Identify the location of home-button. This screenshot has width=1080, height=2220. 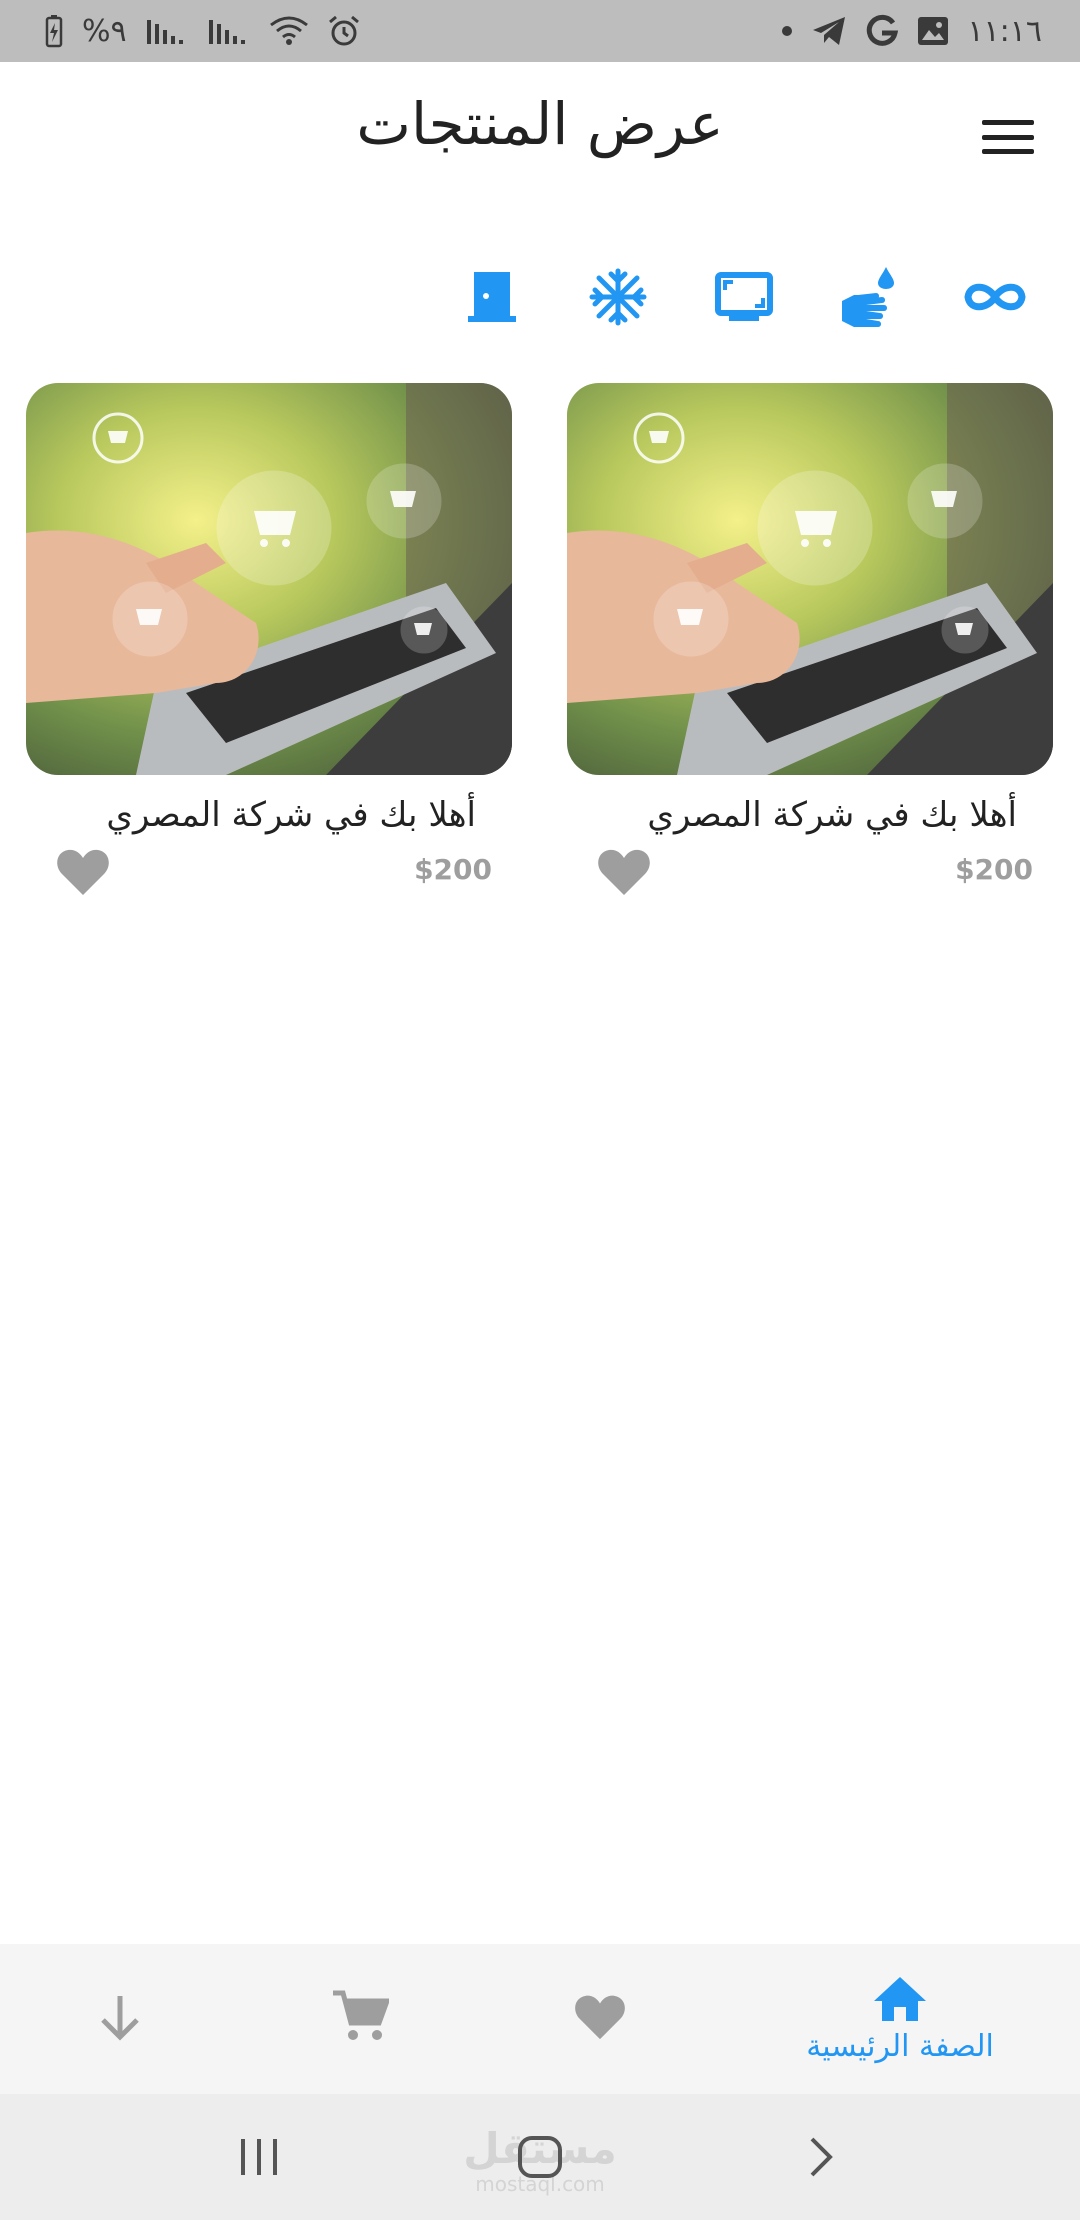
(540, 2157).